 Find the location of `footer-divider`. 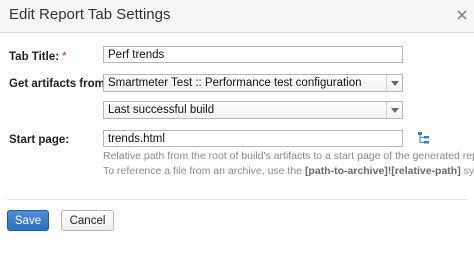

footer-divider is located at coordinates (237, 199).